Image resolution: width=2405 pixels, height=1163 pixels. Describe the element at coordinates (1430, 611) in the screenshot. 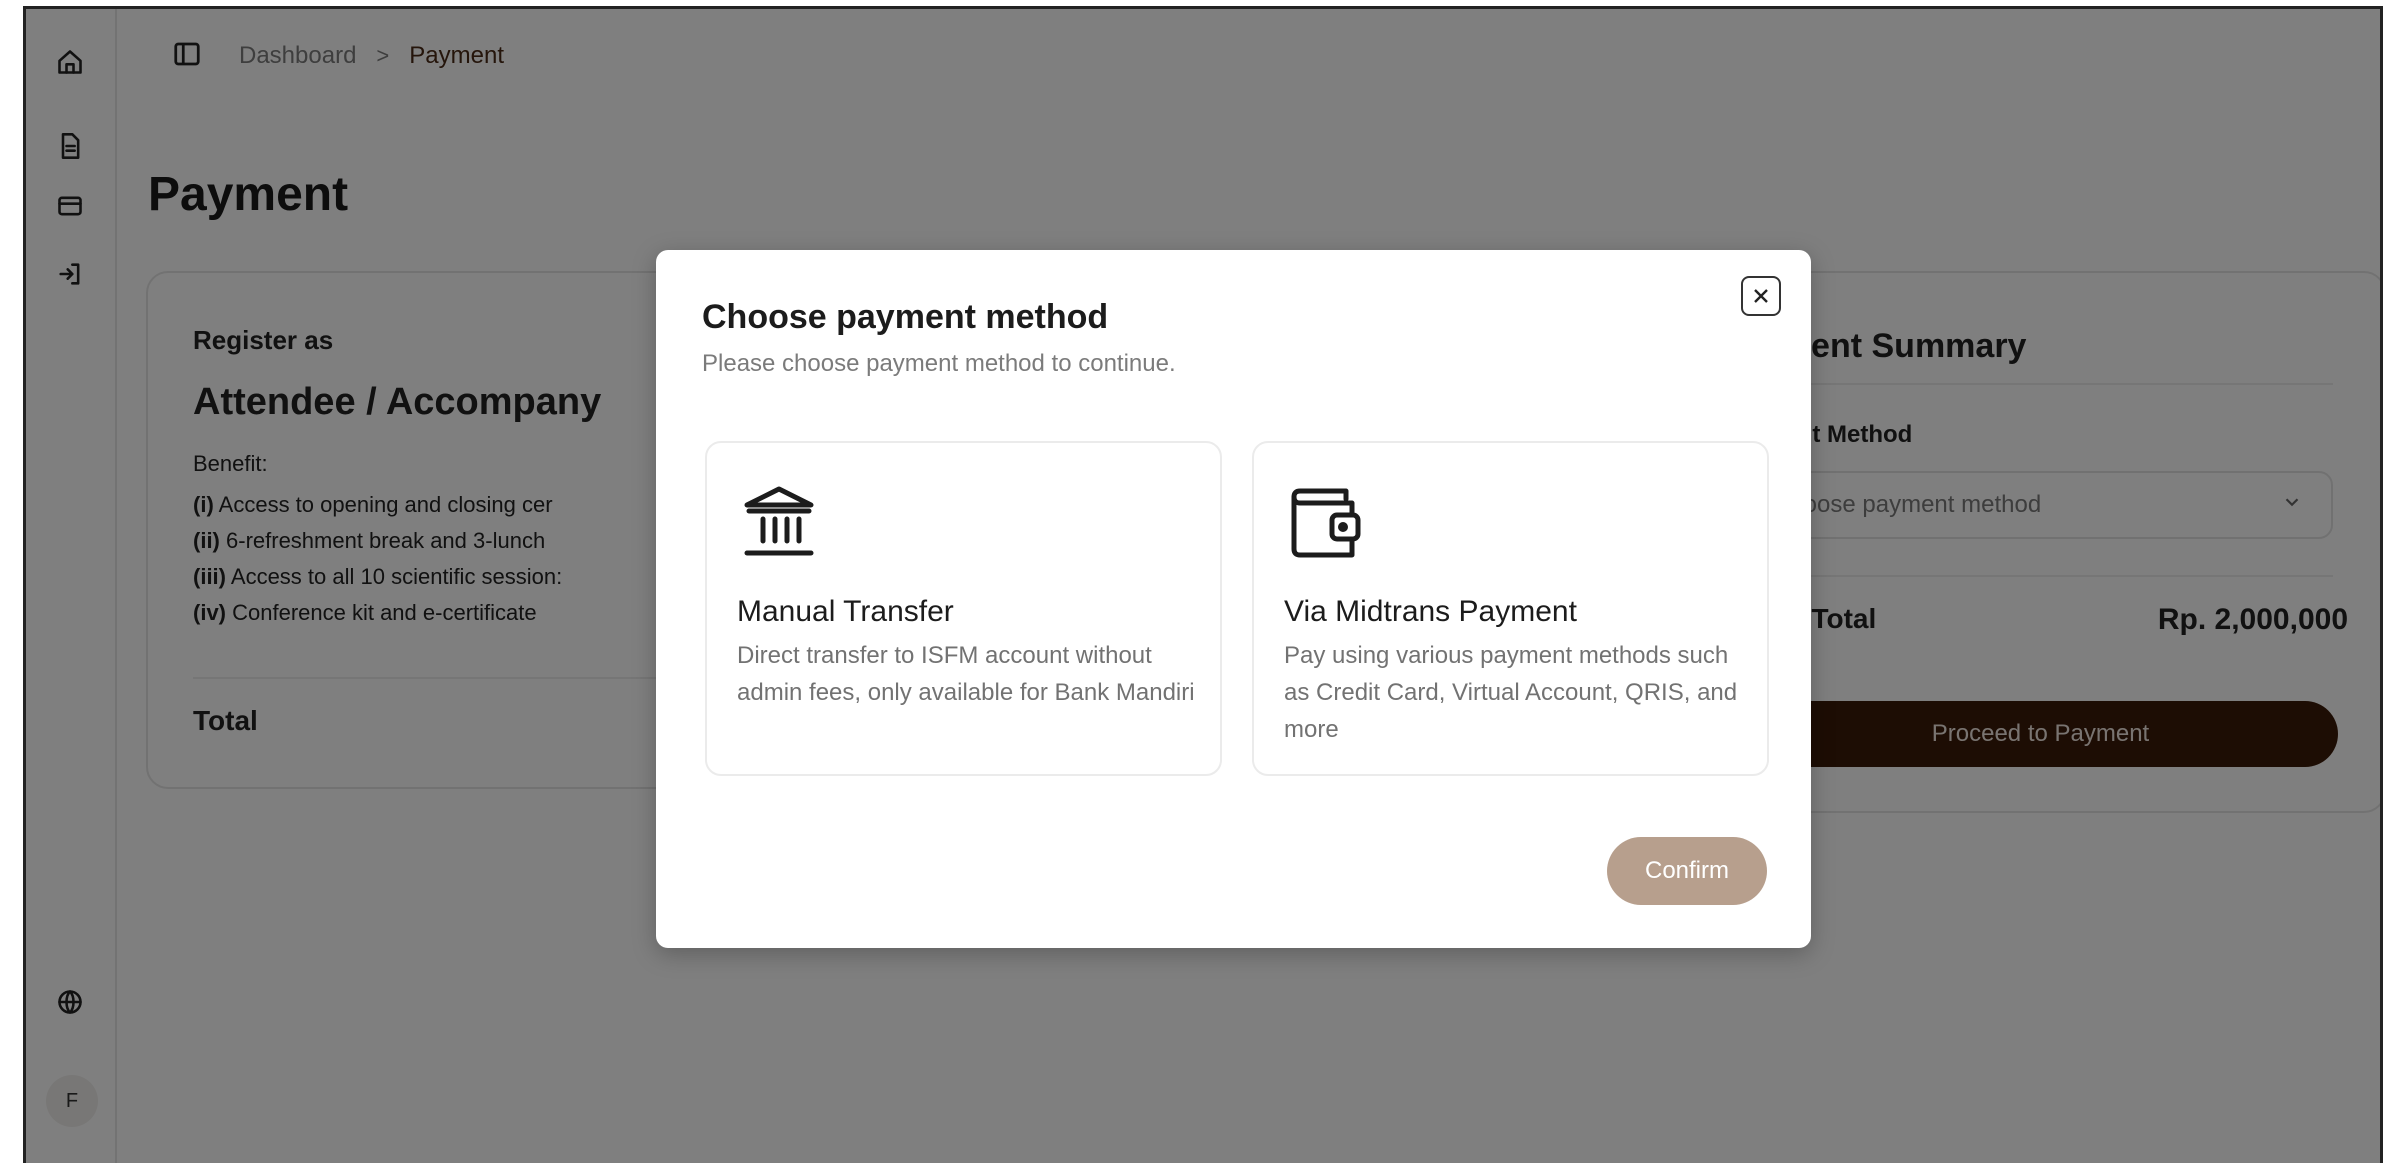

I see `midtrans-payment-title: Via Midtrans Payment` at that location.